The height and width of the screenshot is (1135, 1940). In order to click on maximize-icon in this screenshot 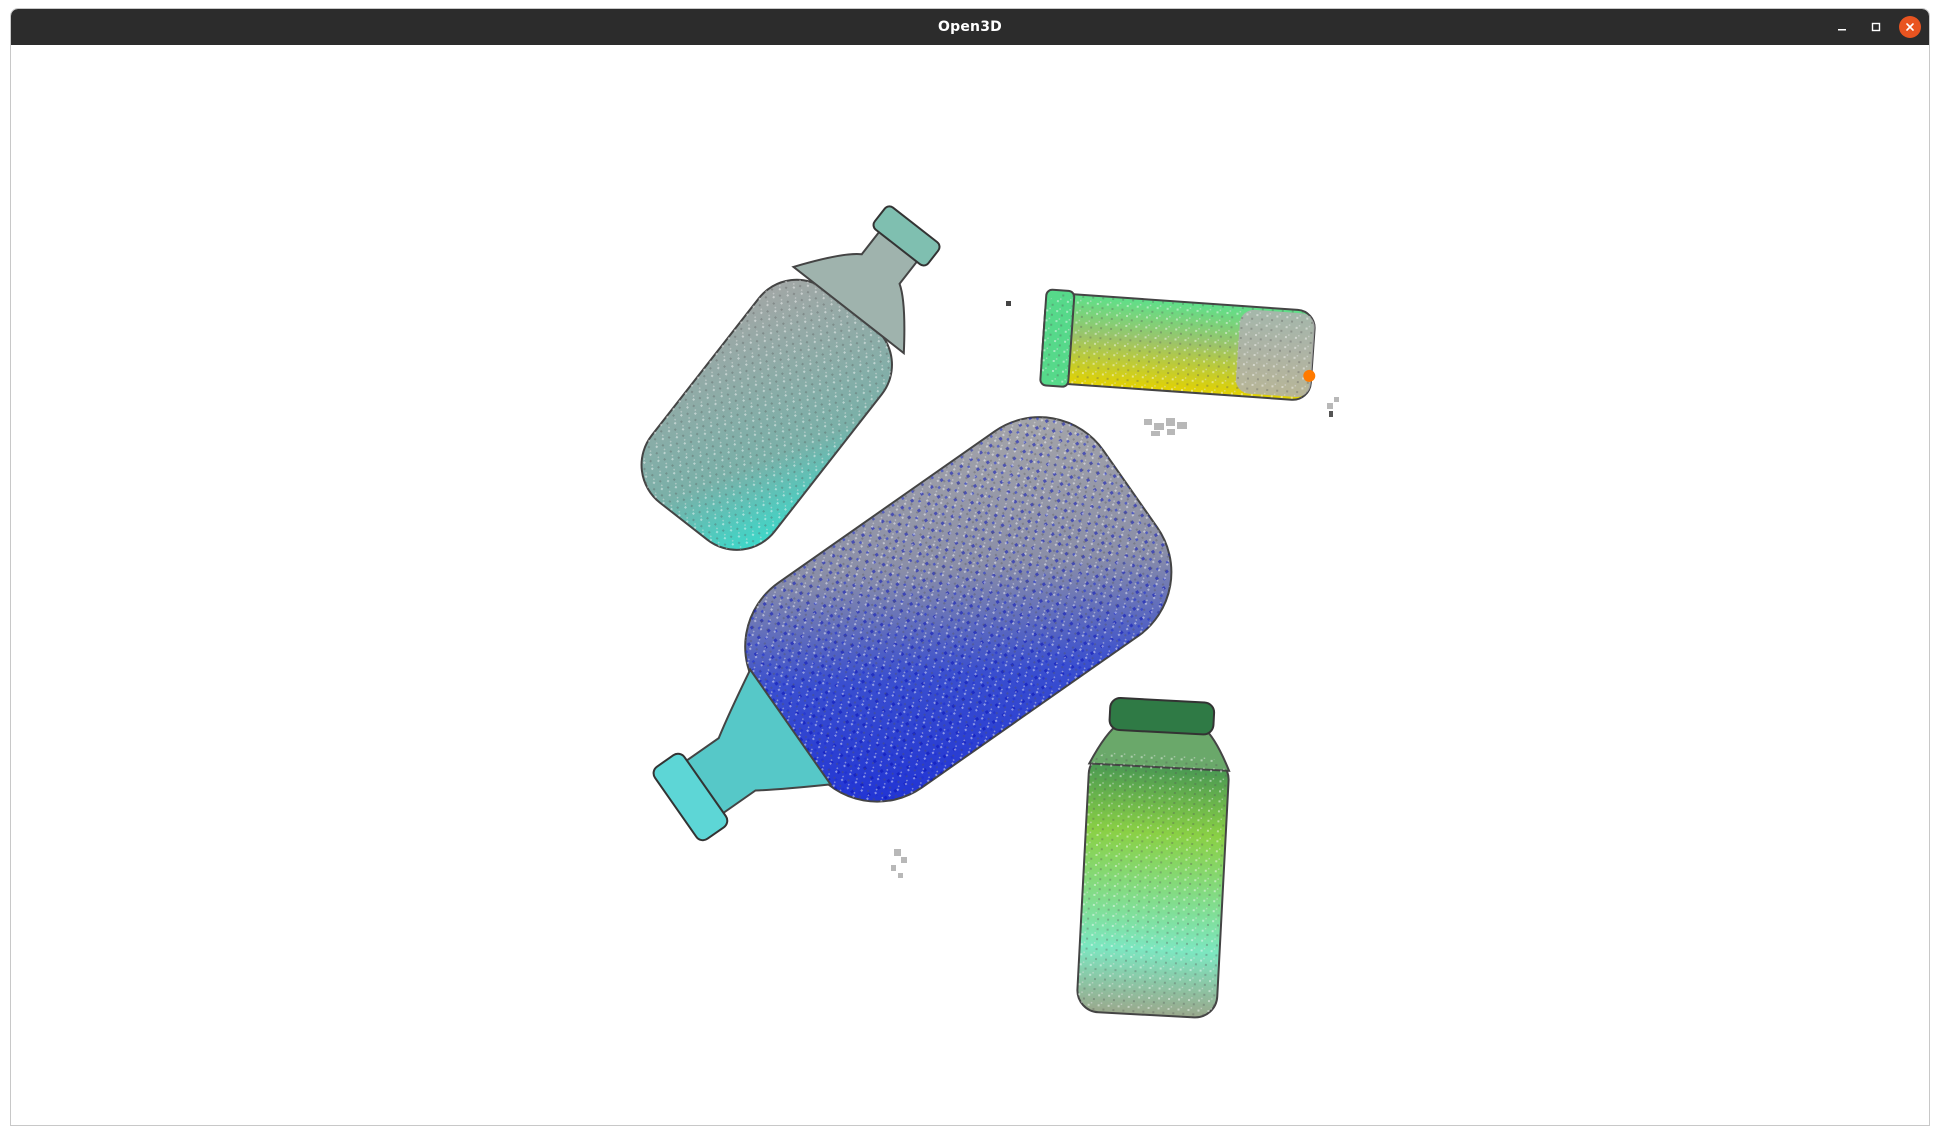, I will do `click(1876, 27)`.